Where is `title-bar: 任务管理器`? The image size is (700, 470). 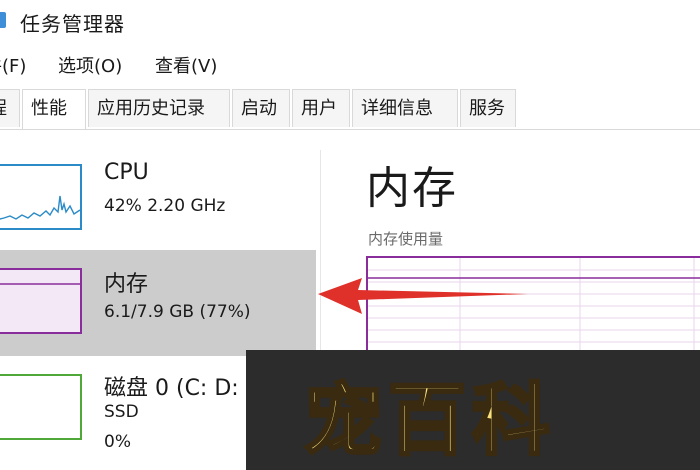
title-bar: 任务管理器 is located at coordinates (350, 21).